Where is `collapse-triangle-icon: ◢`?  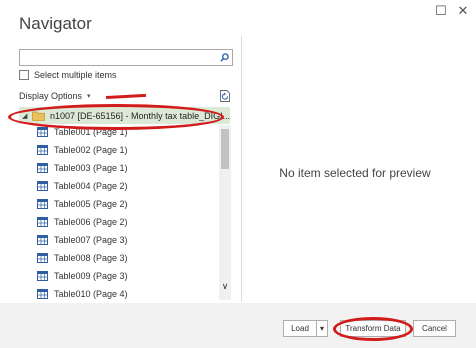 collapse-triangle-icon: ◢ is located at coordinates (27, 116).